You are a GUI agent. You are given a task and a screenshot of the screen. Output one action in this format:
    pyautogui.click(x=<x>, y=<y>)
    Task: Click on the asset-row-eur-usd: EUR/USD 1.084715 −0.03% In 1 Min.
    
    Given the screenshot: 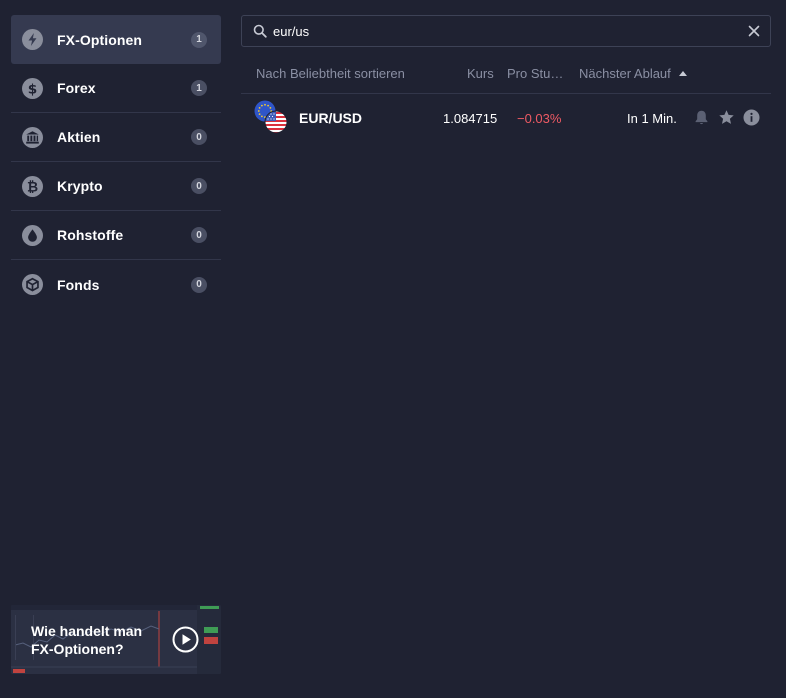 What is the action you would take?
    pyautogui.click(x=506, y=117)
    